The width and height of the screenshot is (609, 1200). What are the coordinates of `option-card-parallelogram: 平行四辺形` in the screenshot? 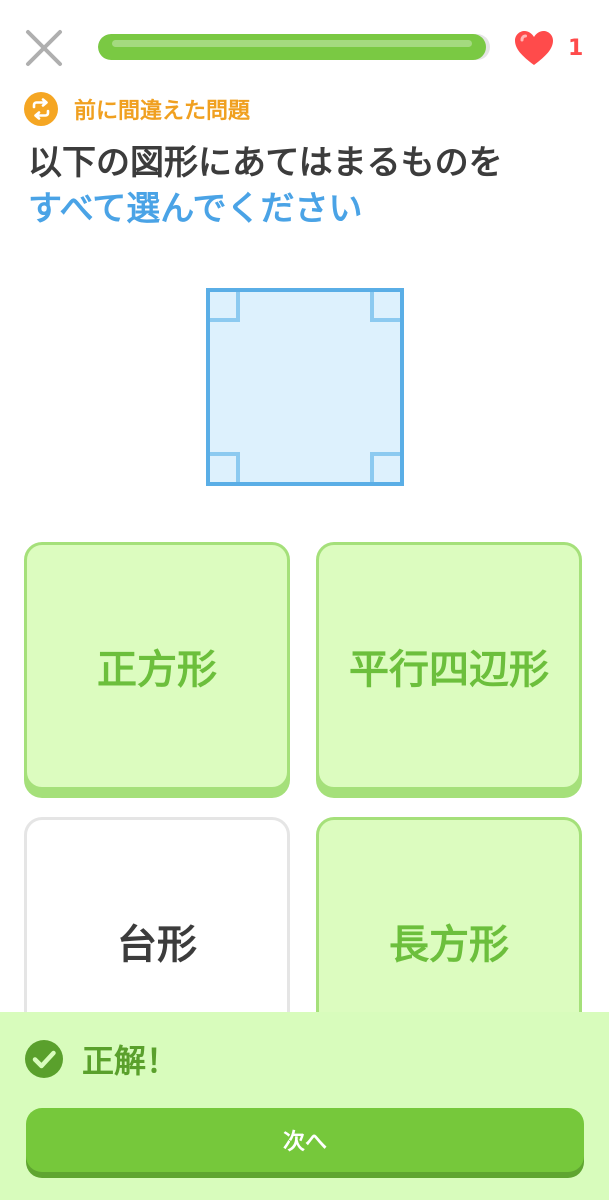 It's located at (449, 666).